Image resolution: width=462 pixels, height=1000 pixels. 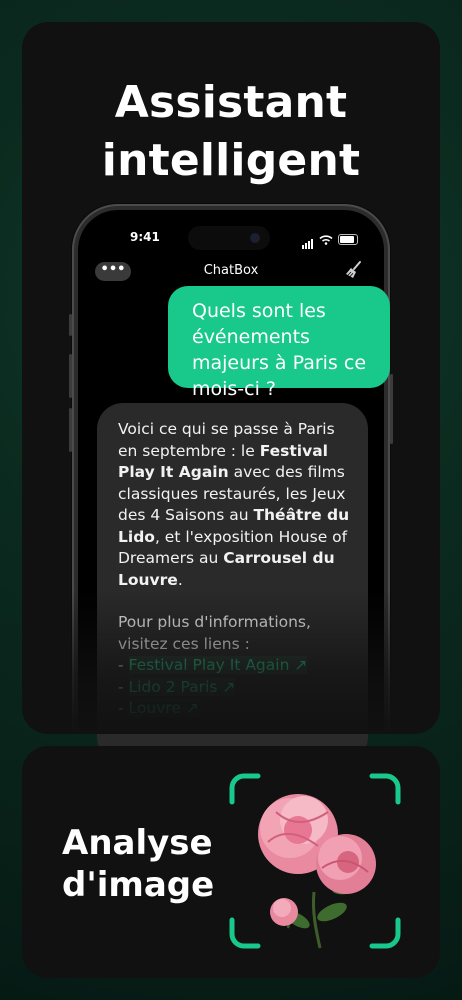 What do you see at coordinates (218, 665) in the screenshot?
I see `link-festival: Festival Play It Again ↗` at bounding box center [218, 665].